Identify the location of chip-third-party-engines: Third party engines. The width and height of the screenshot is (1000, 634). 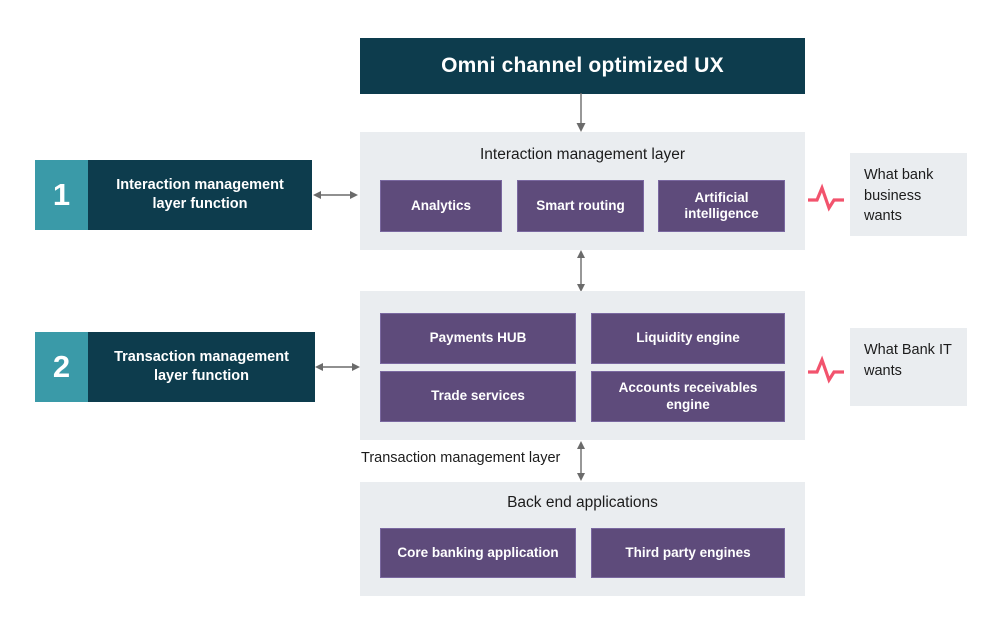
(688, 553).